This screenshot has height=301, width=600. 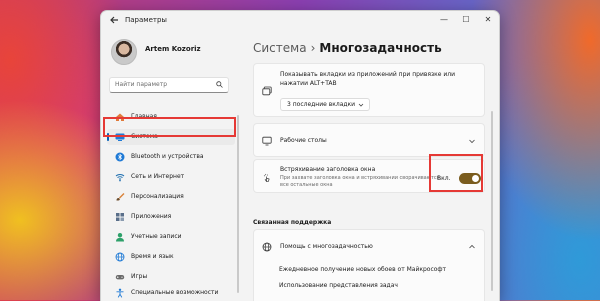 What do you see at coordinates (158, 176) in the screenshot?
I see `sidebar-item-label: Сеть и Интернет` at bounding box center [158, 176].